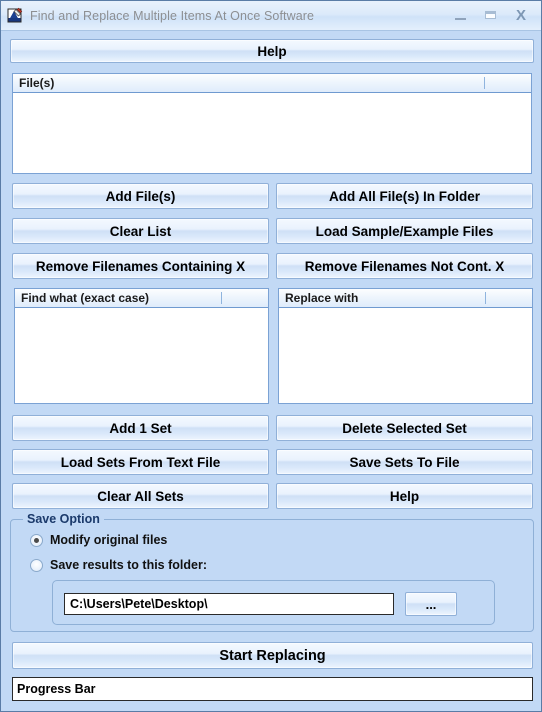 Image resolution: width=542 pixels, height=712 pixels. What do you see at coordinates (272, 689) in the screenshot?
I see `progress-bar: Progress Bar` at bounding box center [272, 689].